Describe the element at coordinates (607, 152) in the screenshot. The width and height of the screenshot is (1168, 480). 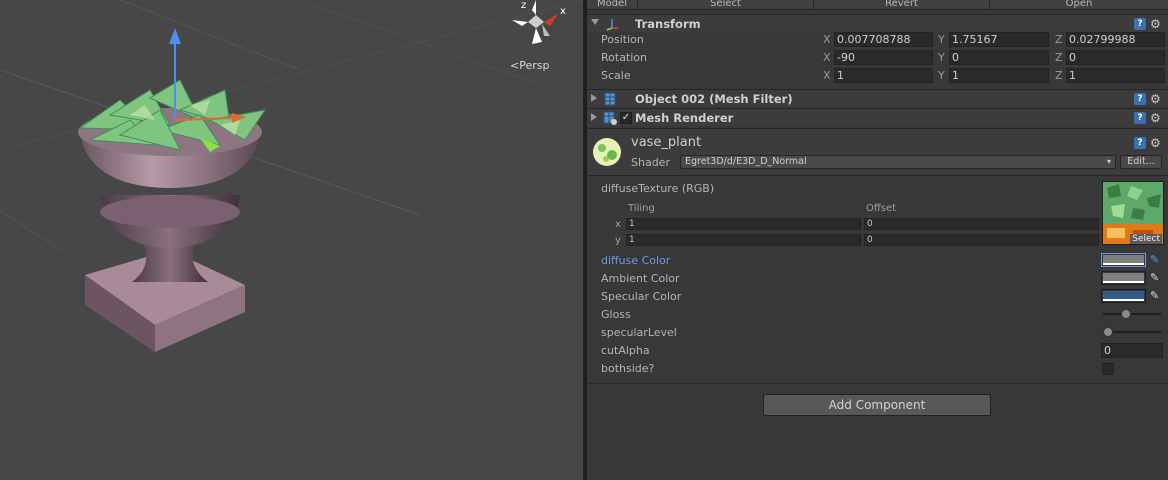
I see `material-preview-icon` at that location.